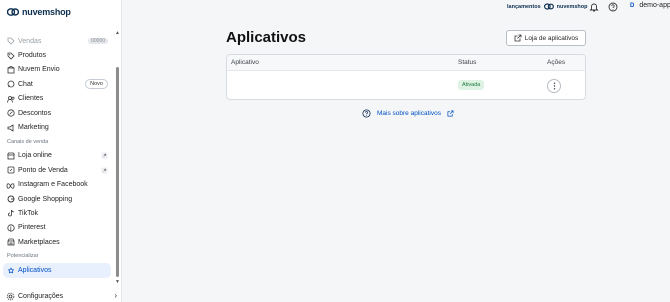 This screenshot has height=302, width=670. I want to click on top-bar: lançamentos nuvemshop D demo-app, so click(396, 8).